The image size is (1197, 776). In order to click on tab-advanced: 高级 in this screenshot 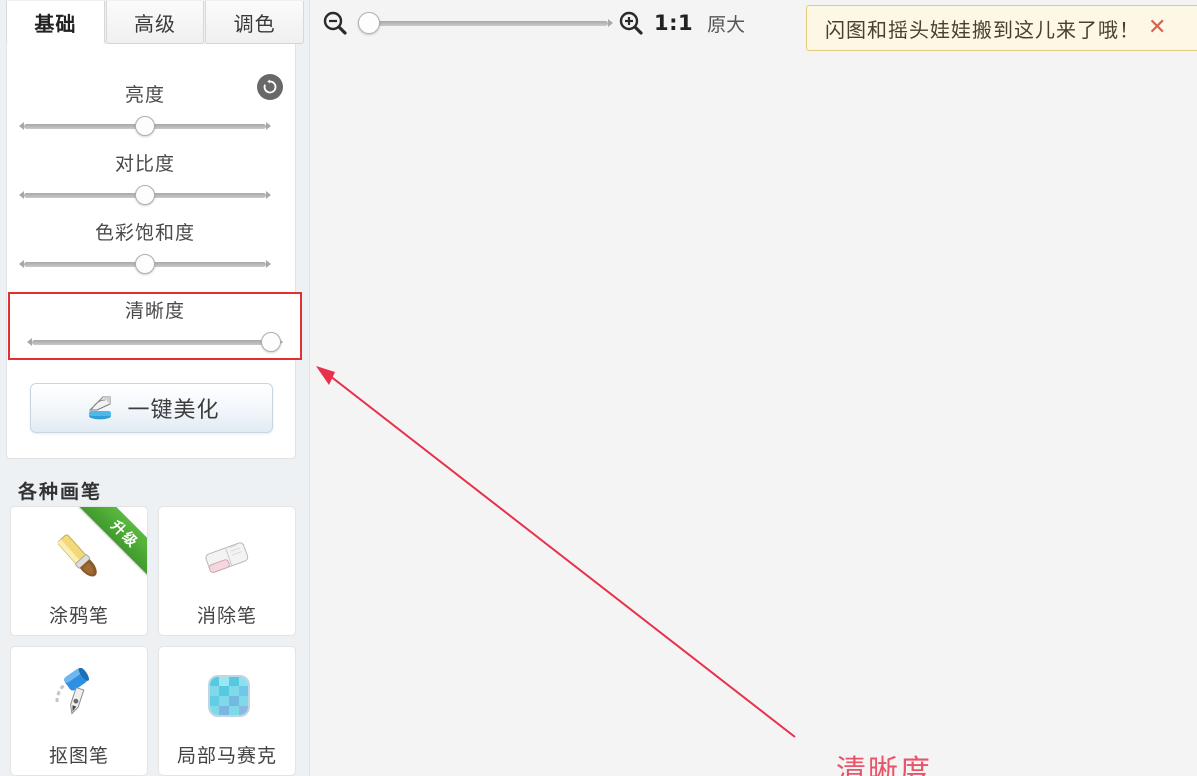, I will do `click(155, 22)`.